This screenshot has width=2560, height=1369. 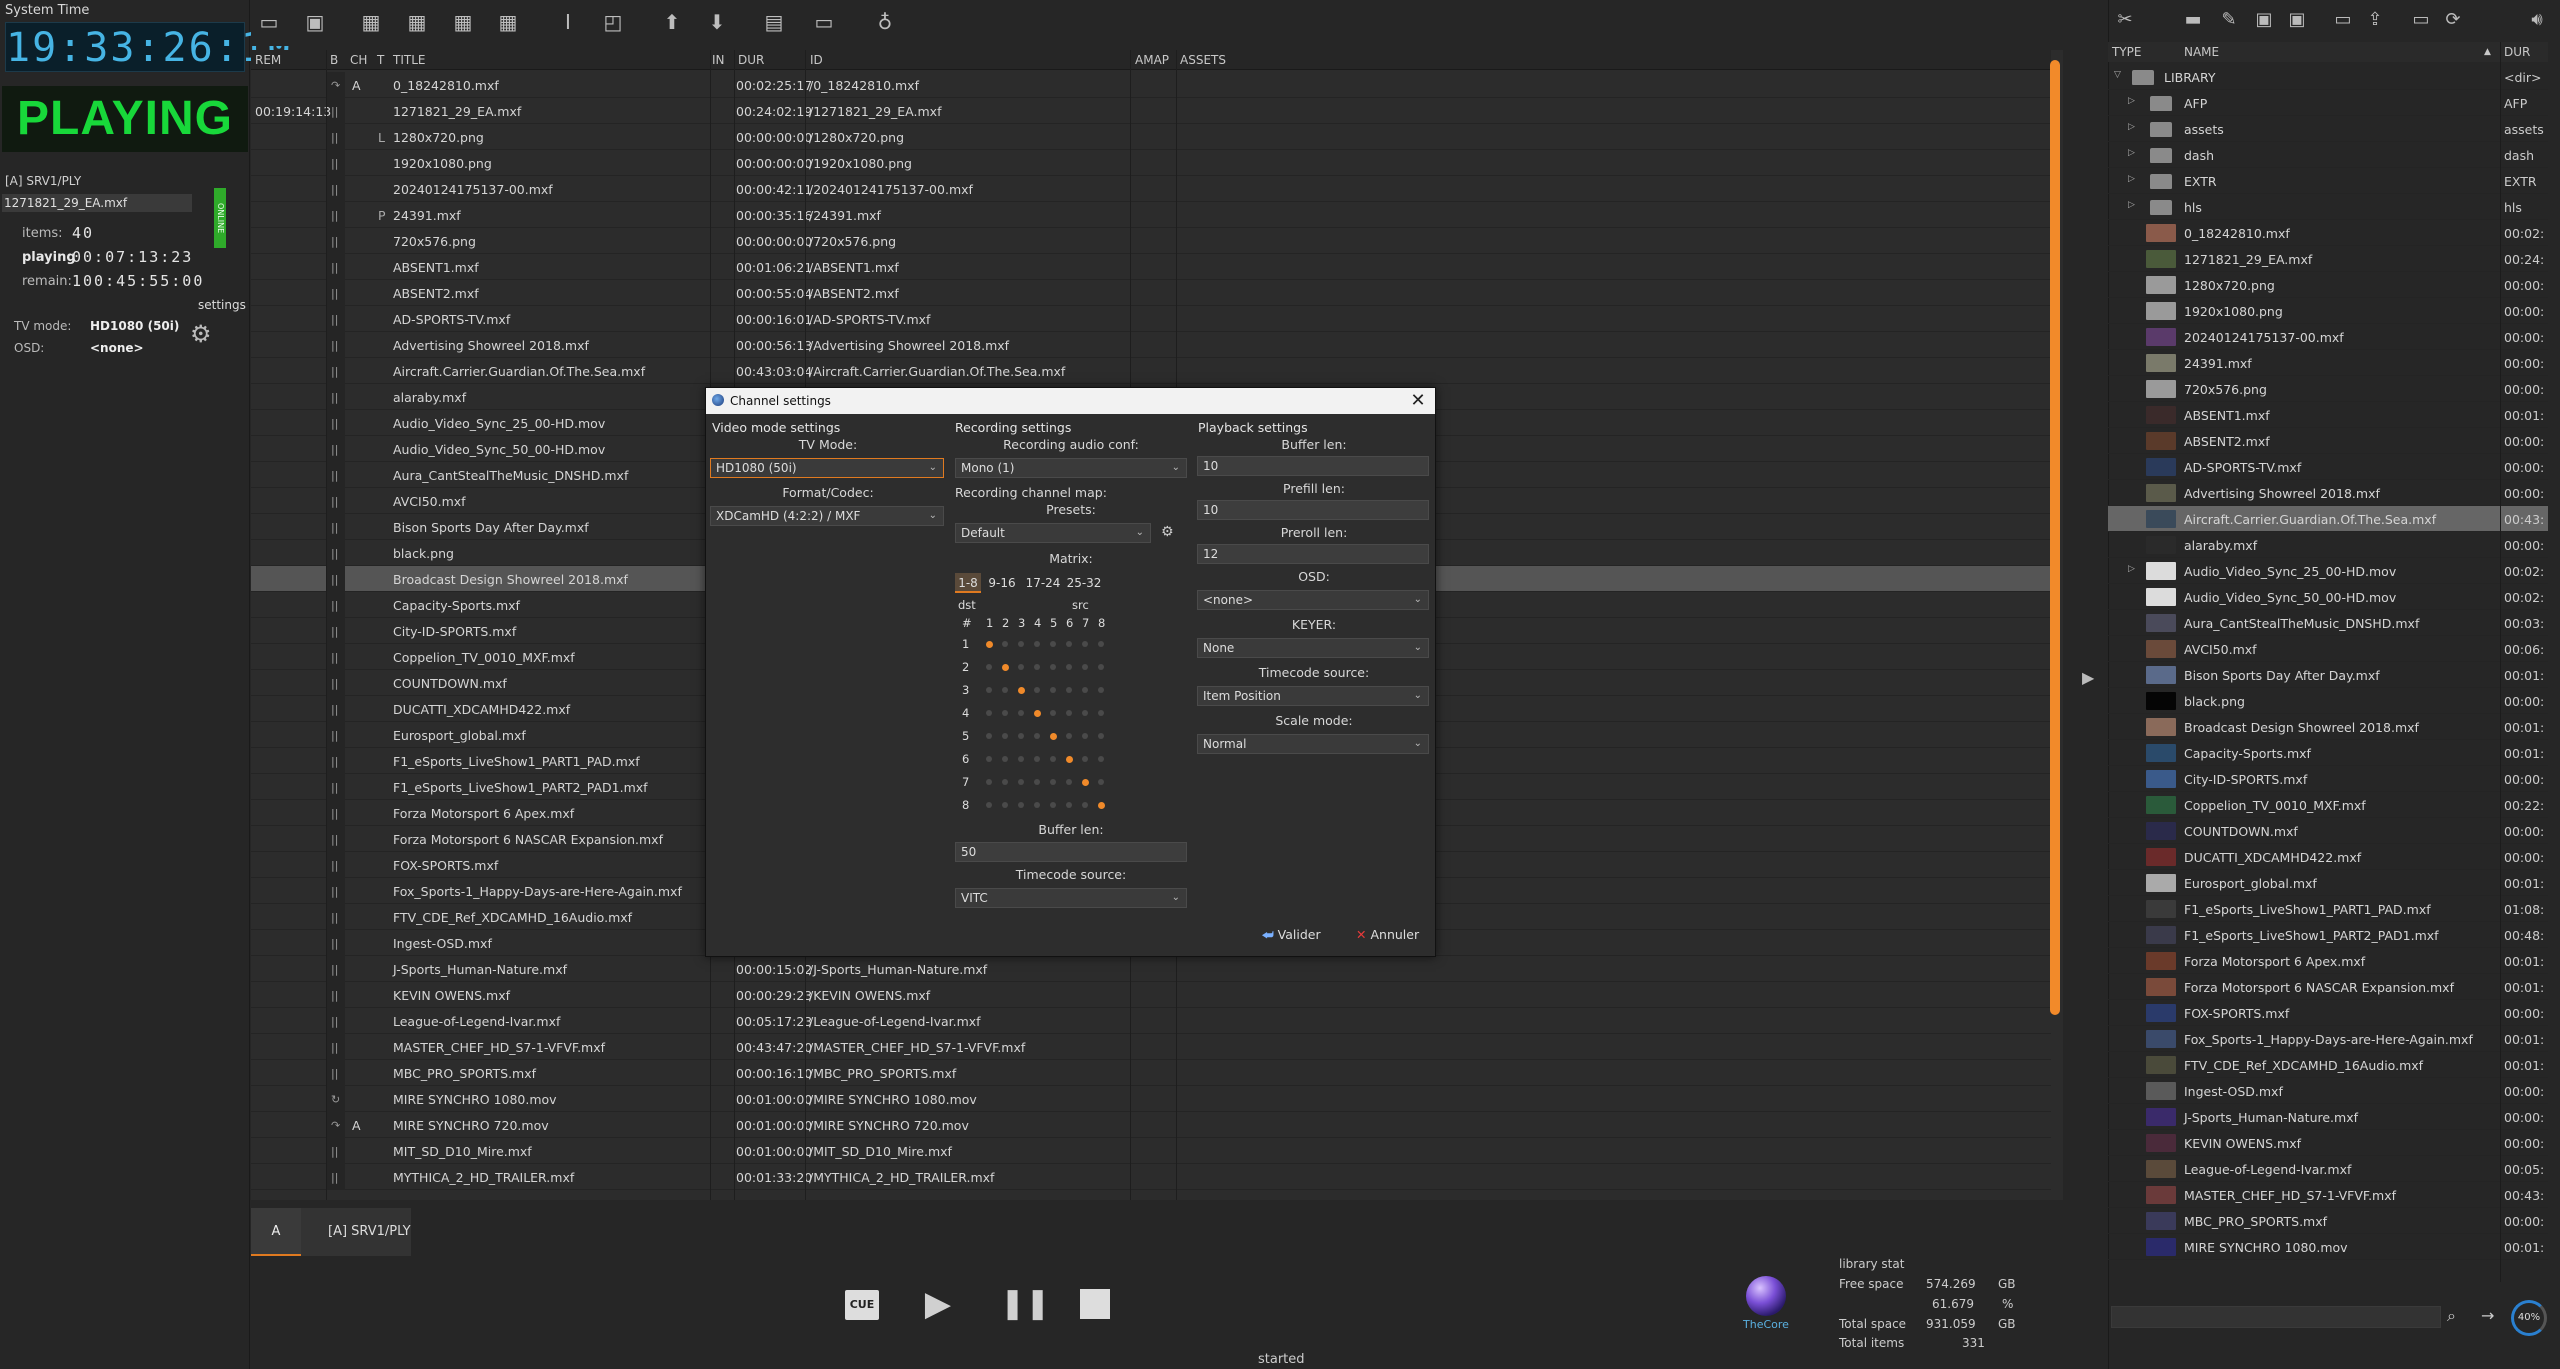 I want to click on library-row: ▷ AFP AFP, so click(x=2328, y=103).